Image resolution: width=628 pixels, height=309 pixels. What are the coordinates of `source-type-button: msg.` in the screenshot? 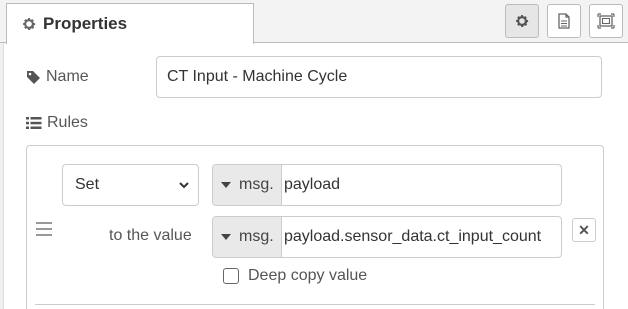 It's located at (247, 237).